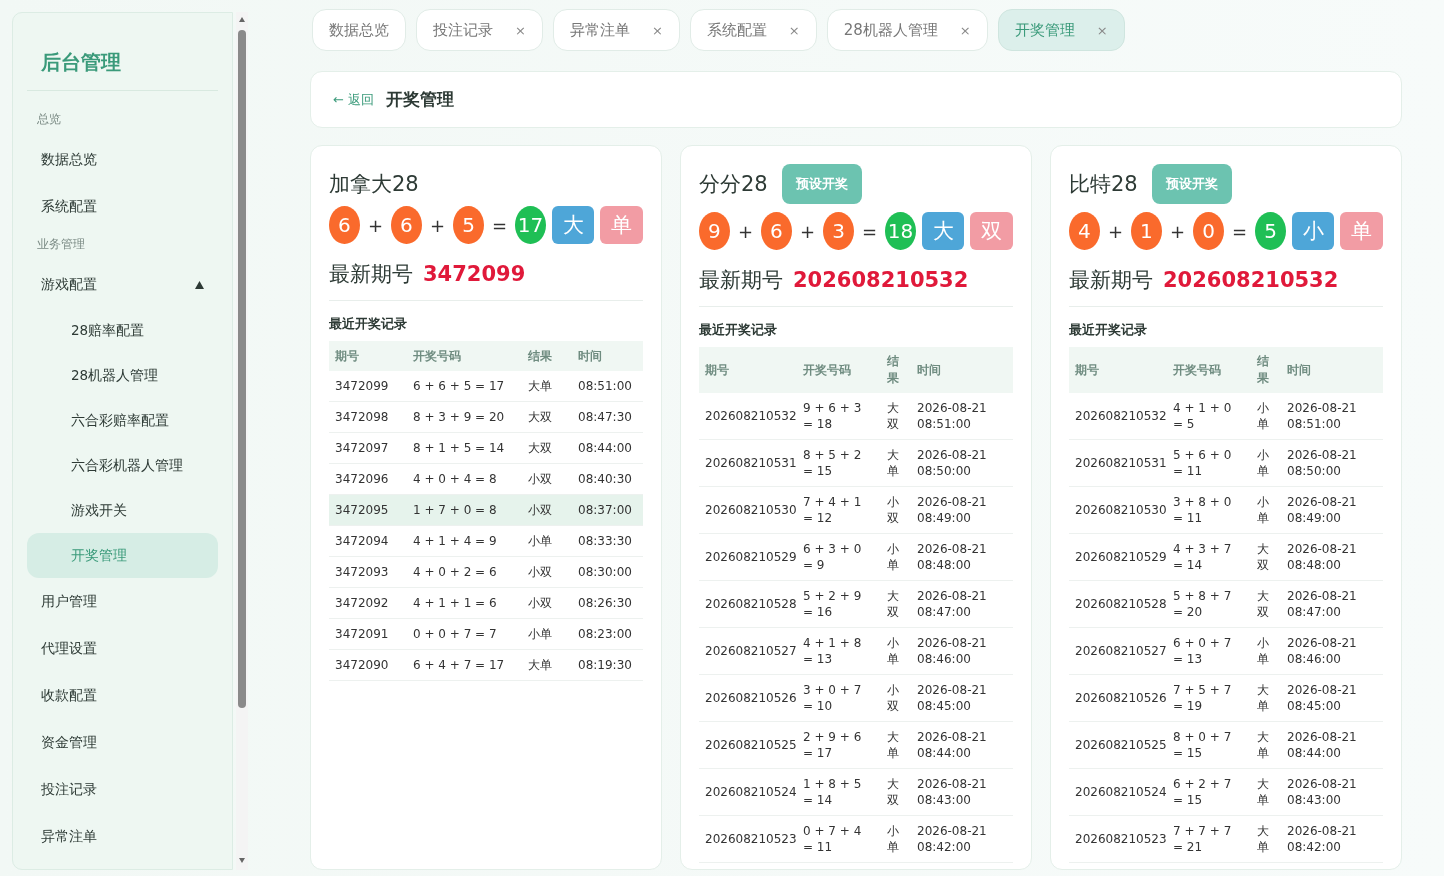  What do you see at coordinates (242, 441) in the screenshot?
I see `scrollbar` at bounding box center [242, 441].